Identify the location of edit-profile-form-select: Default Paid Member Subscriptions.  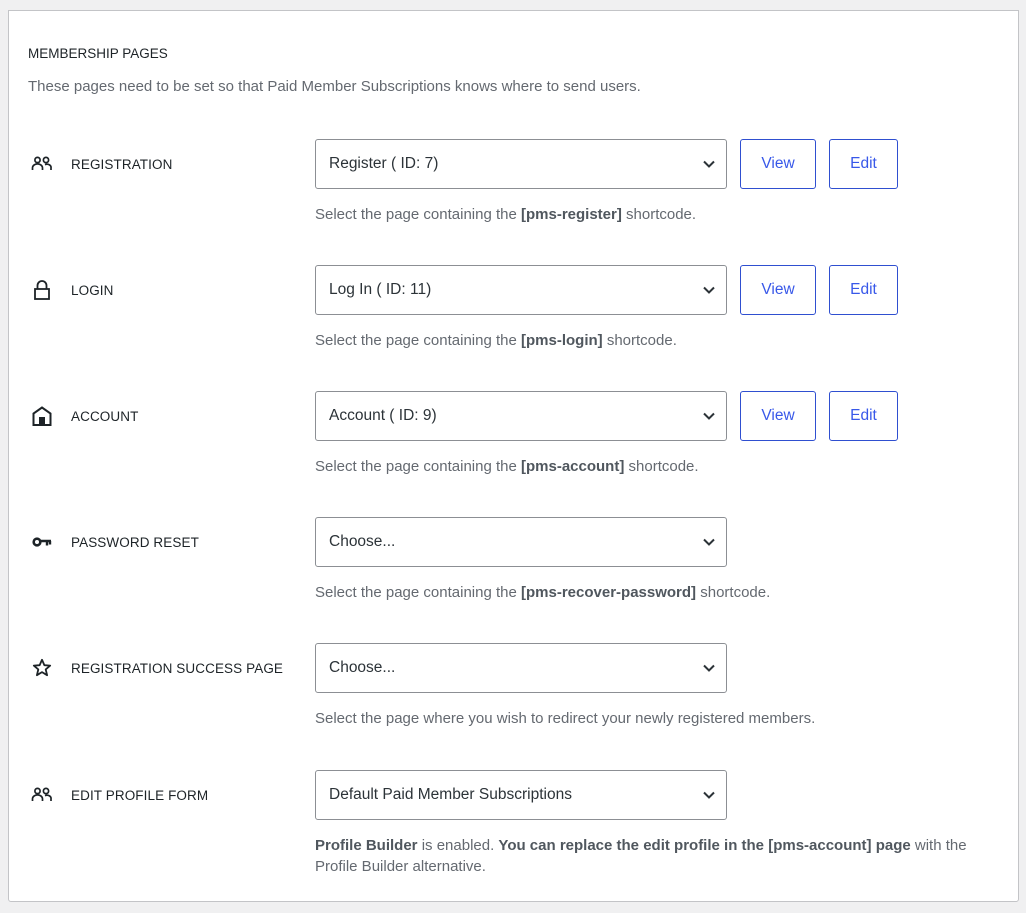
(521, 795).